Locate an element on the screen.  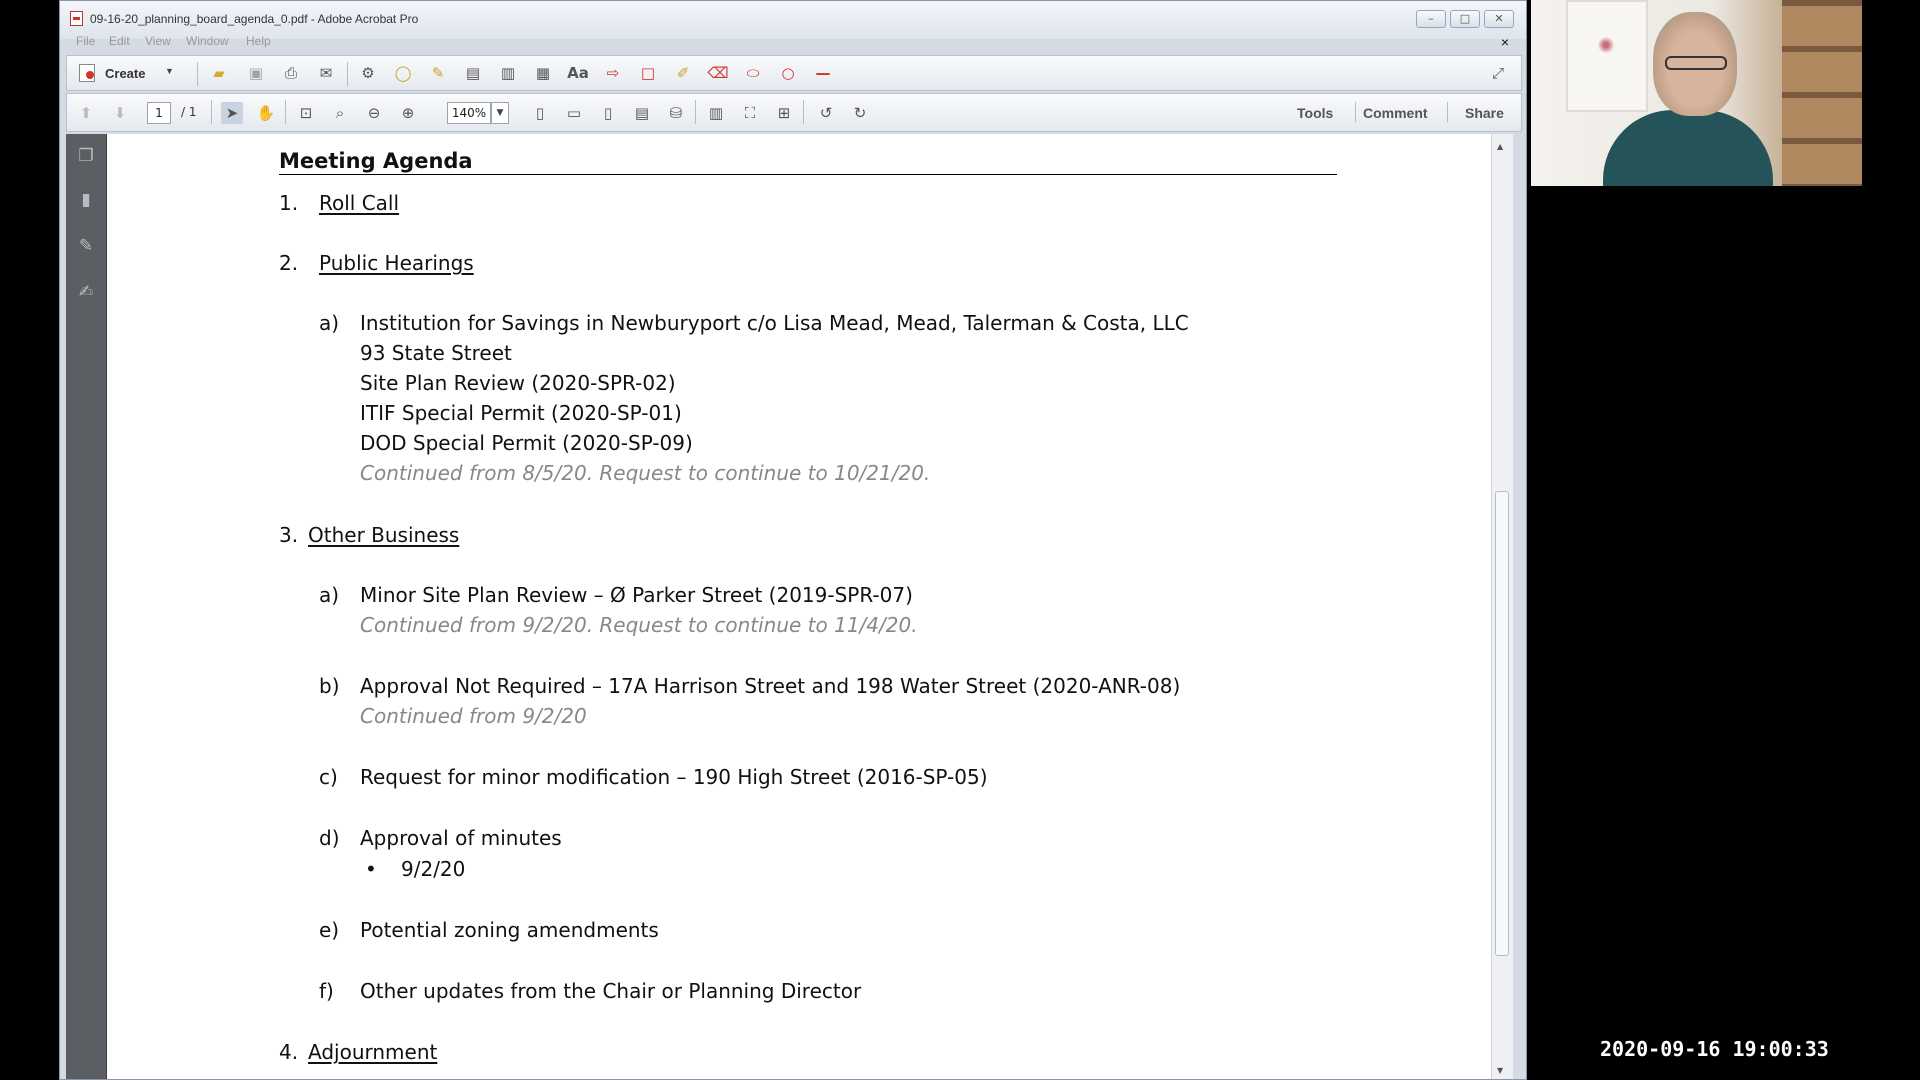
save-icon: ▣ is located at coordinates (256, 73).